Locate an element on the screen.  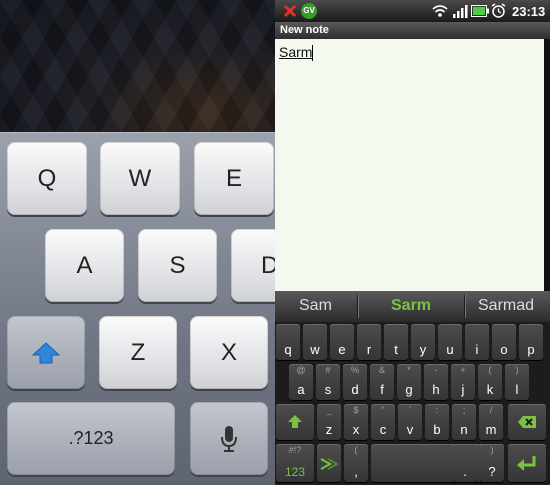
key-x: X is located at coordinates (229, 352).